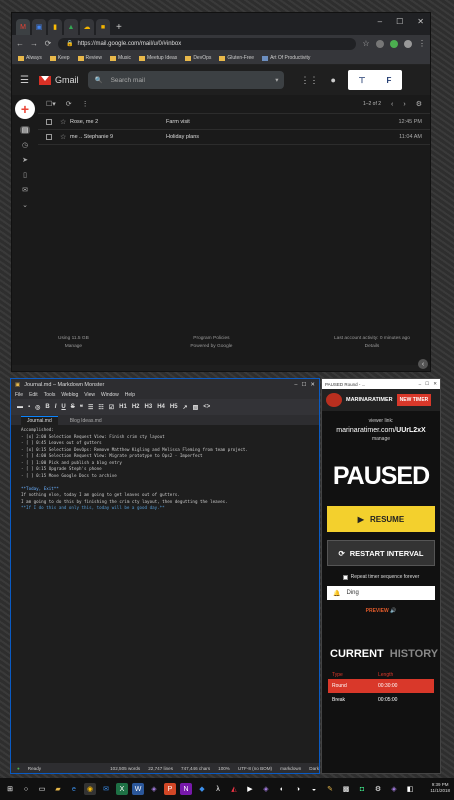 The height and width of the screenshot is (800, 454). I want to click on search-options-icon: ▾, so click(276, 80).